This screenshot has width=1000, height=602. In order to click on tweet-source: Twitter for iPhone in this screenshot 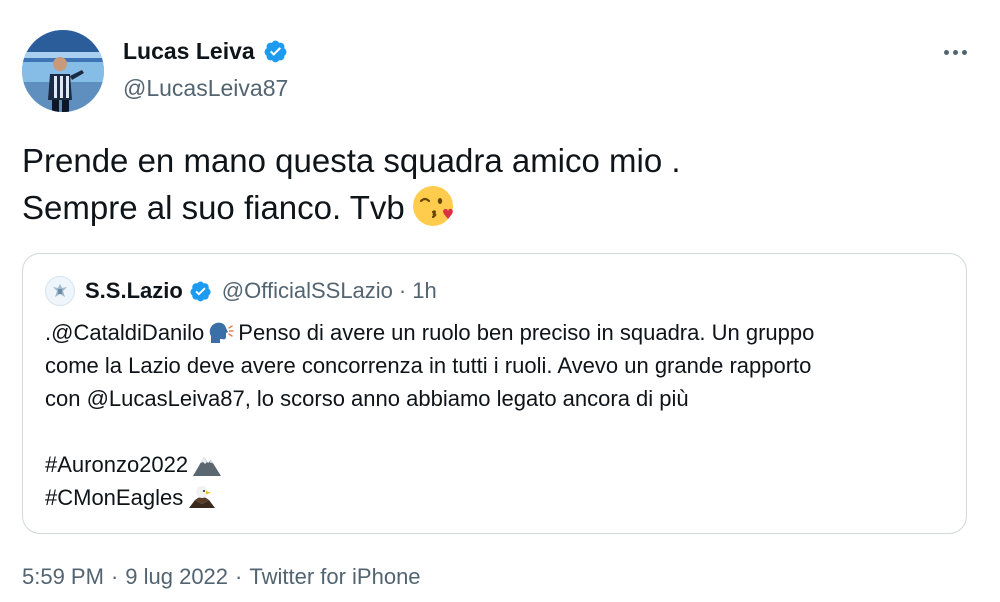, I will do `click(334, 576)`.